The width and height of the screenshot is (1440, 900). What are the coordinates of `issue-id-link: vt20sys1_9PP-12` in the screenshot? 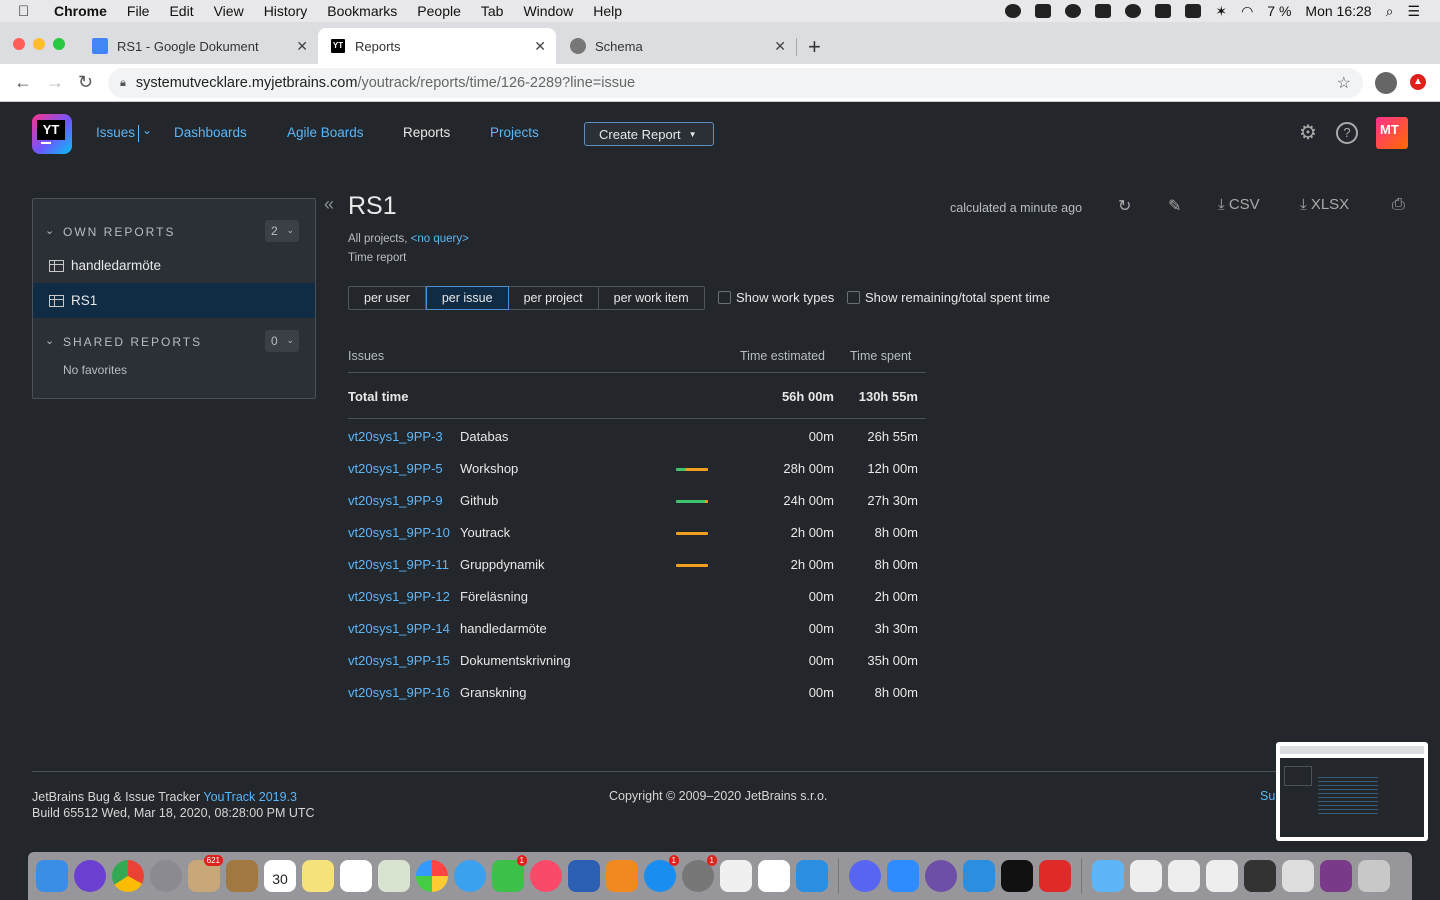 It's located at (399, 596).